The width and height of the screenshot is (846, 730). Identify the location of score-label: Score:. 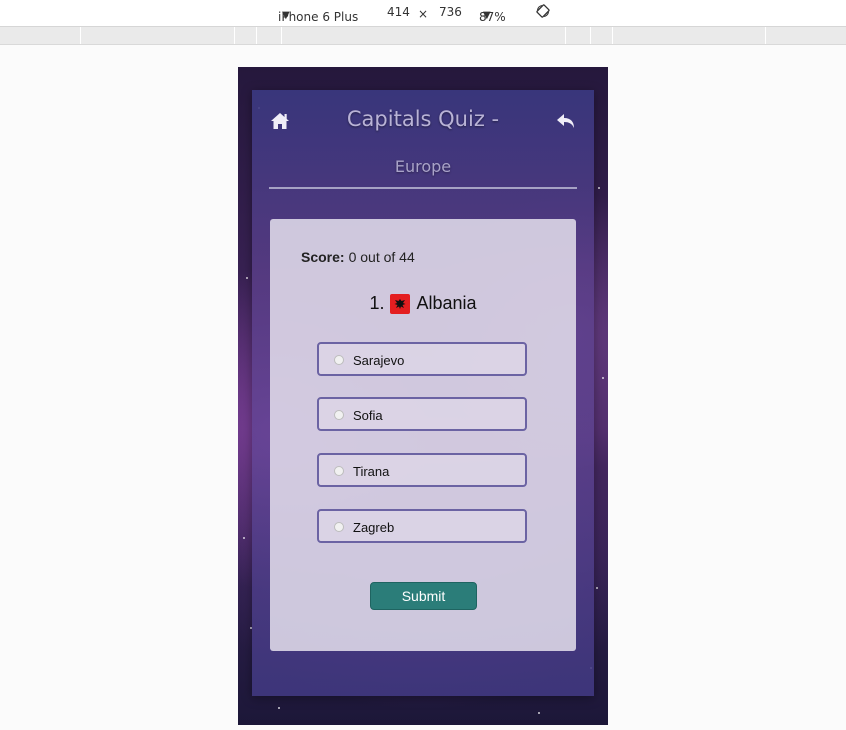
(323, 257).